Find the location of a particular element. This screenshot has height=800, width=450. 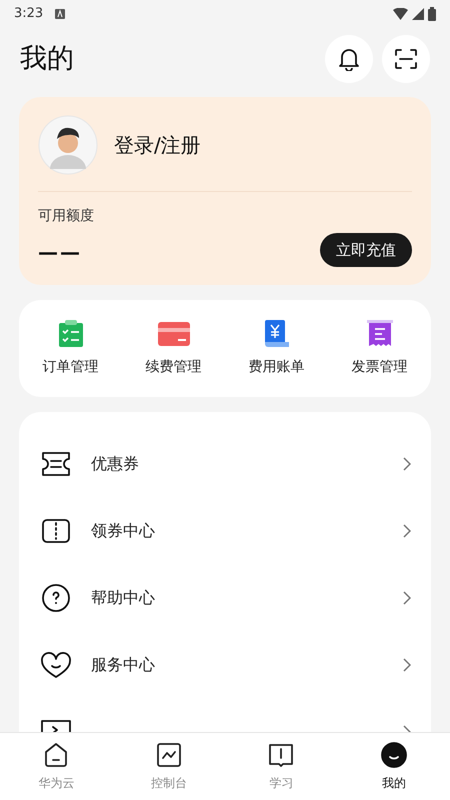

shortcut-item: 费用账单 is located at coordinates (276, 348).